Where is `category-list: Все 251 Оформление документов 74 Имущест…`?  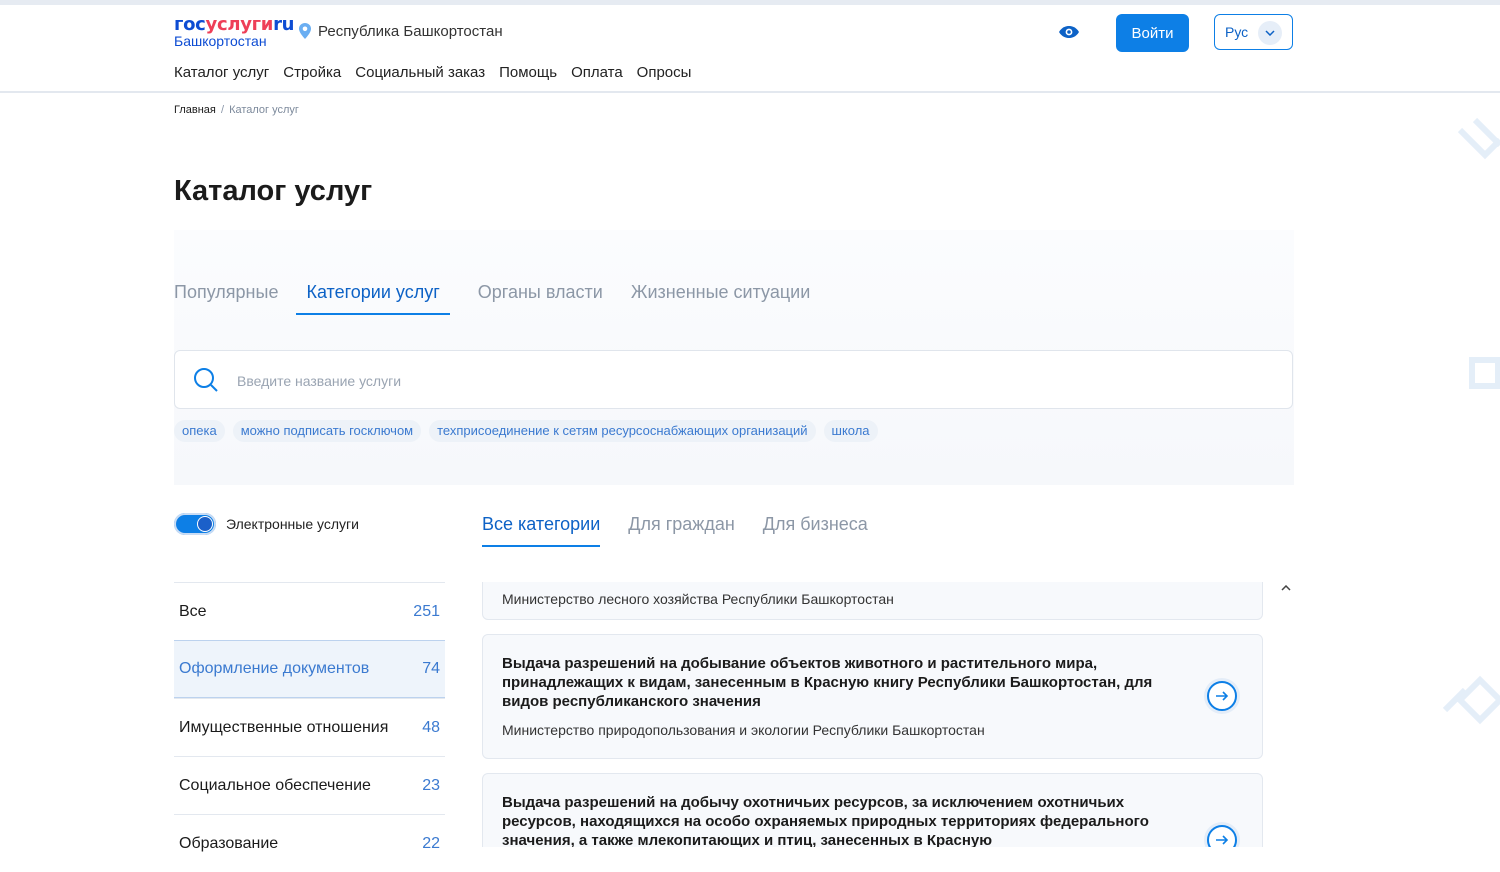 category-list: Все 251 Оформление документов 74 Имущест… is located at coordinates (309, 727).